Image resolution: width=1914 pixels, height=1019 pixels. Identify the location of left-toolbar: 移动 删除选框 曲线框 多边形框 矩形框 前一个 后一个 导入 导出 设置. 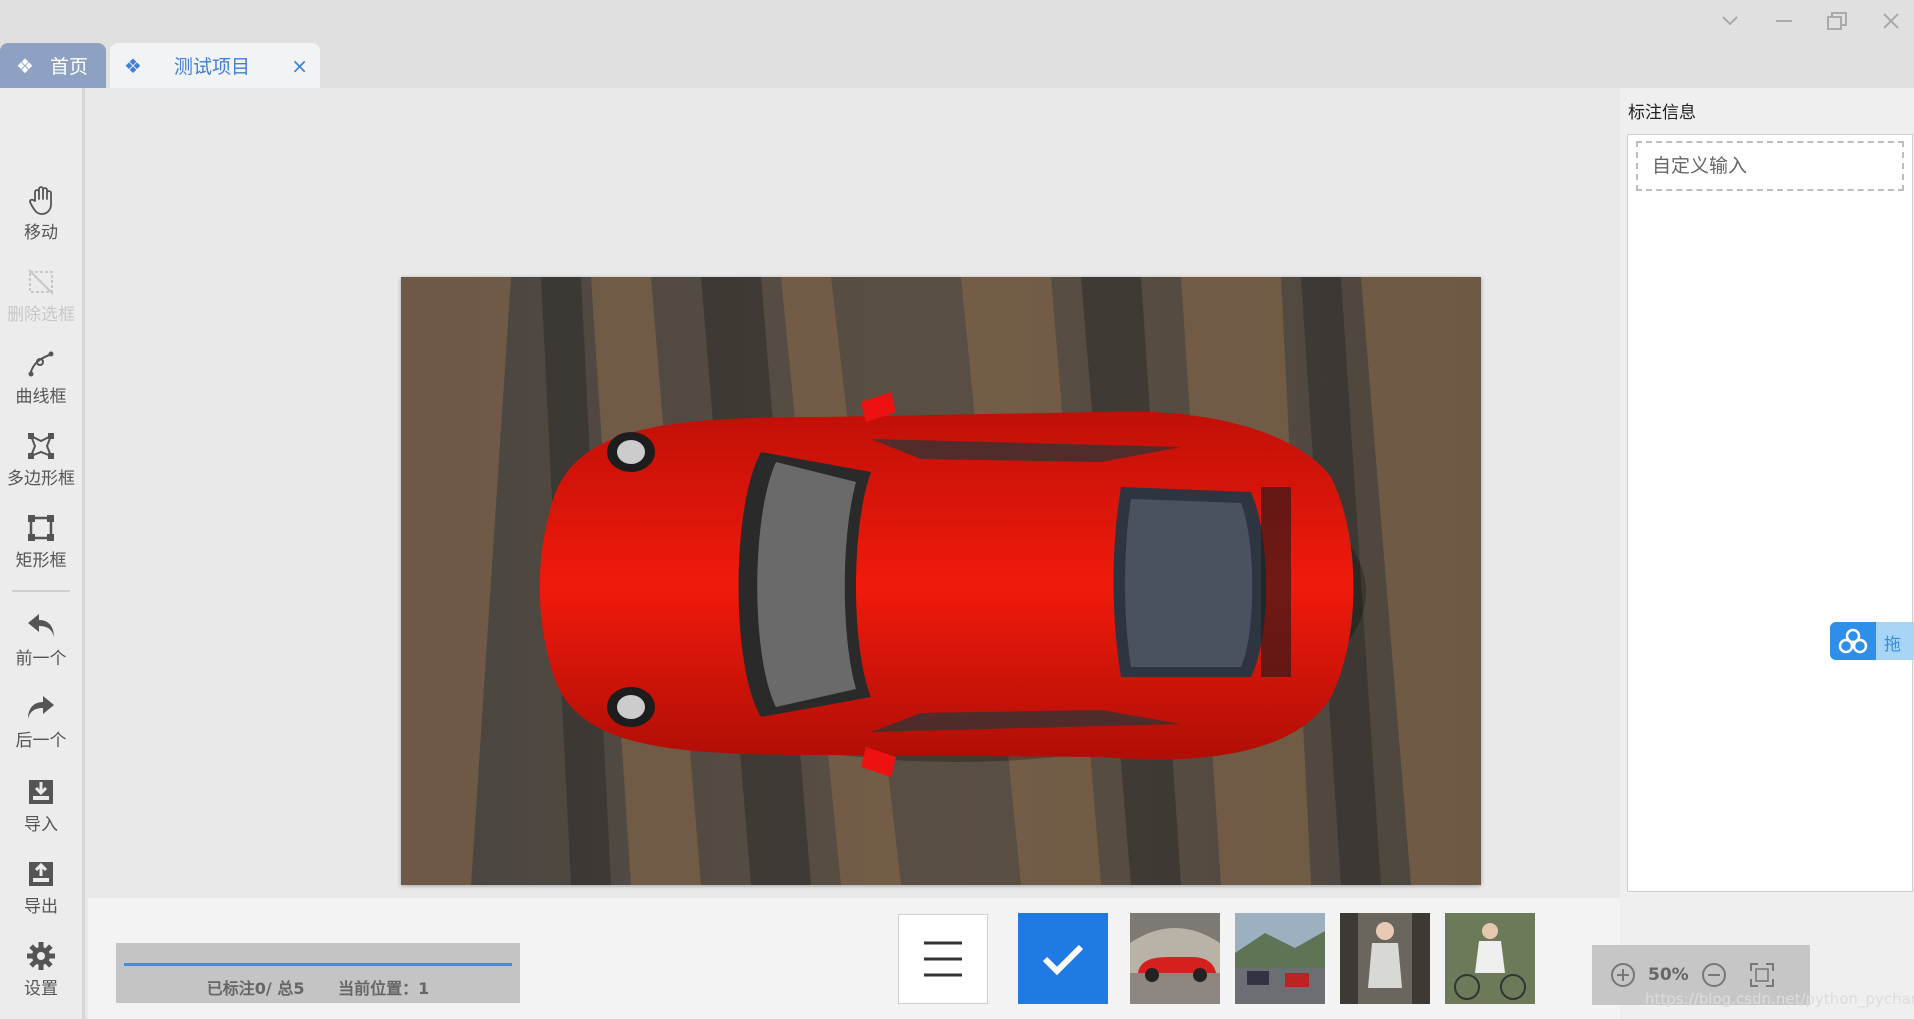
(42, 553).